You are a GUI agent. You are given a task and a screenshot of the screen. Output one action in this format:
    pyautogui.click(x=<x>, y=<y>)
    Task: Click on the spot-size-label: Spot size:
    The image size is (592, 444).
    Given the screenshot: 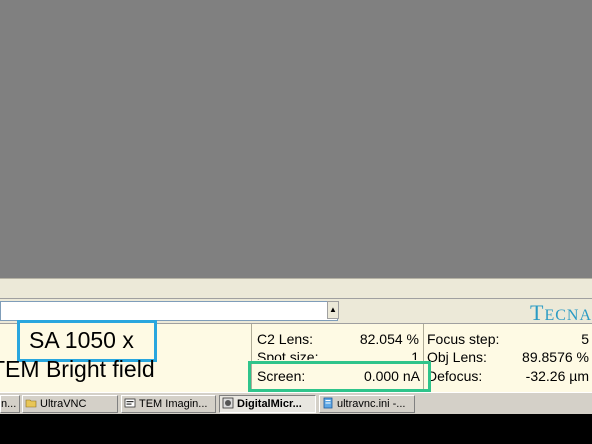 What is the action you would take?
    pyautogui.click(x=288, y=354)
    